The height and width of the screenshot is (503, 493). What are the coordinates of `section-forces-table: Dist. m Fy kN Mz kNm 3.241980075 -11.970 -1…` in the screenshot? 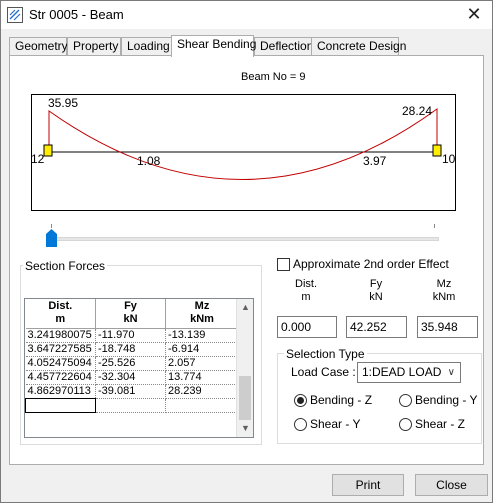 It's located at (139, 368).